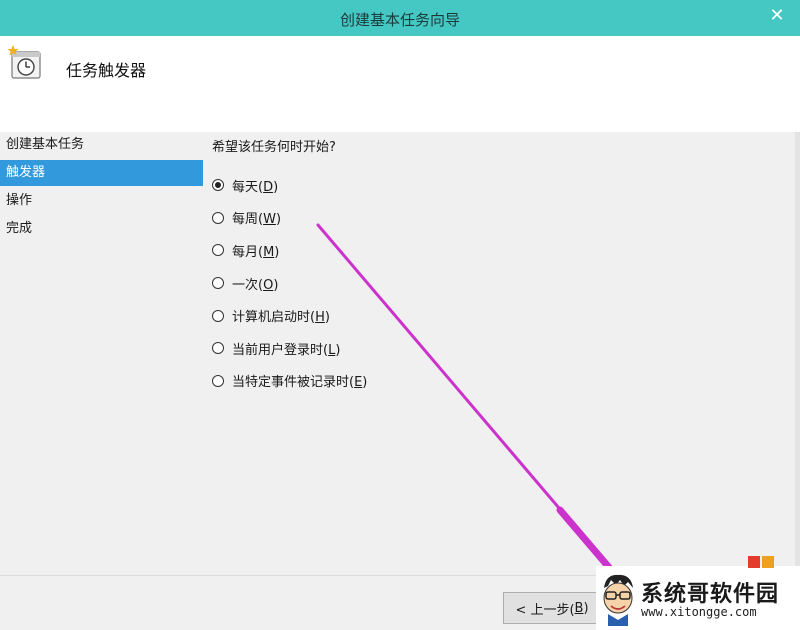 The width and height of the screenshot is (800, 630). What do you see at coordinates (218, 380) in the screenshot?
I see `radio-on-event` at bounding box center [218, 380].